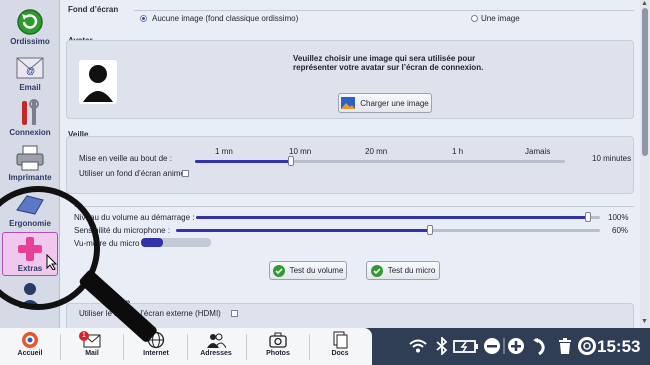  What do you see at coordinates (466, 346) in the screenshot?
I see `battery-icon` at bounding box center [466, 346].